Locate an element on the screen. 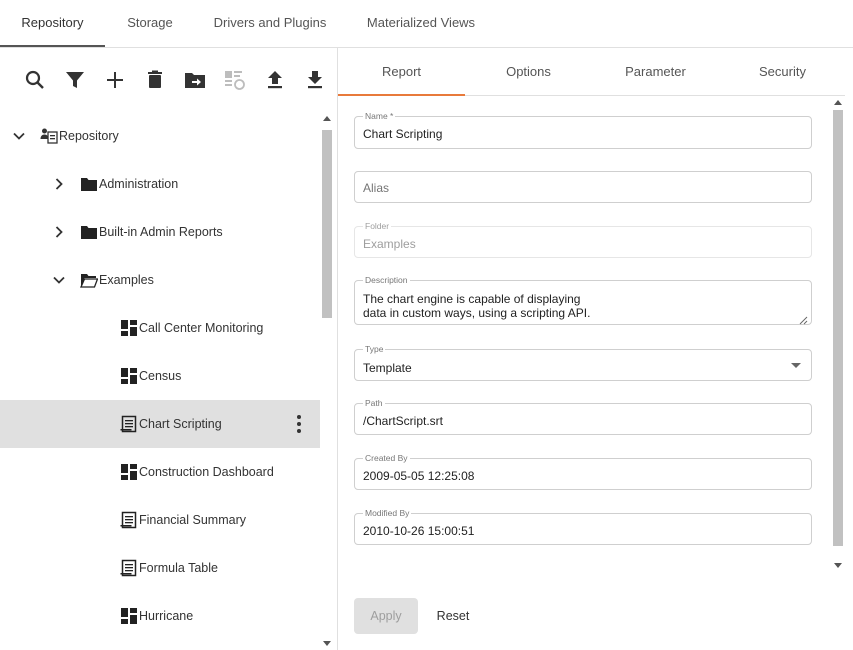 This screenshot has width=853, height=650. tree-scrollbar is located at coordinates (327, 381).